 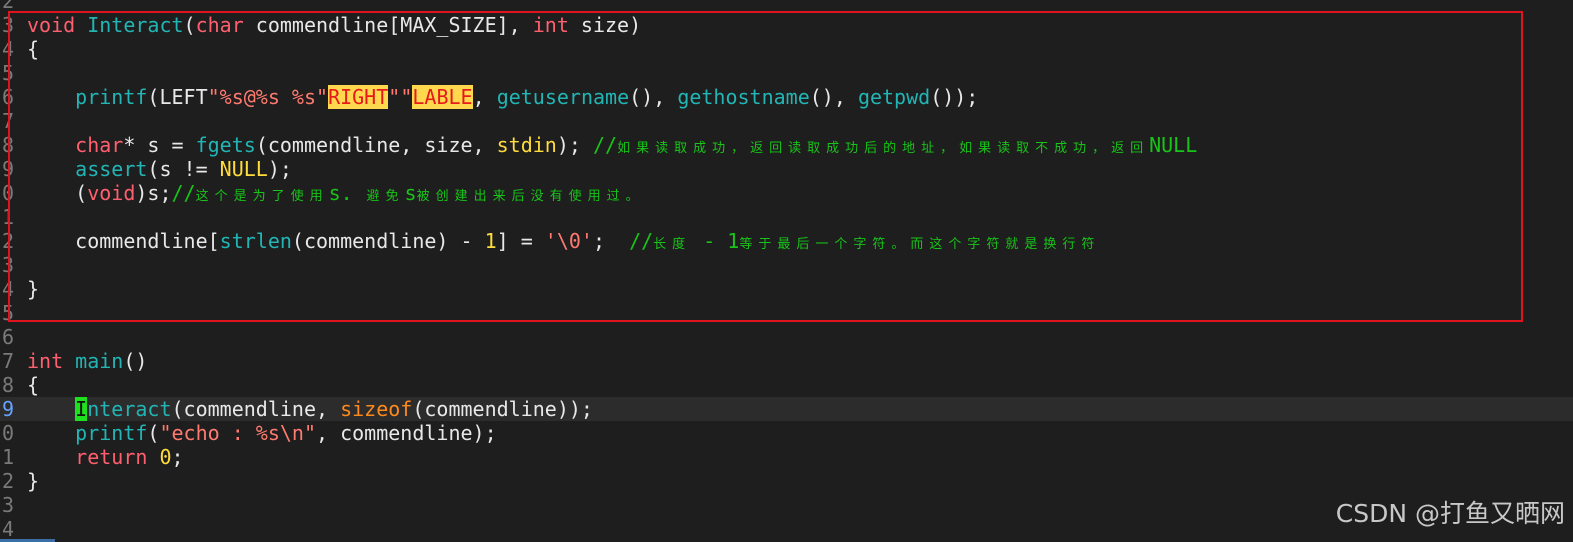 I want to click on code-line: 2}, so click(x=786, y=481).